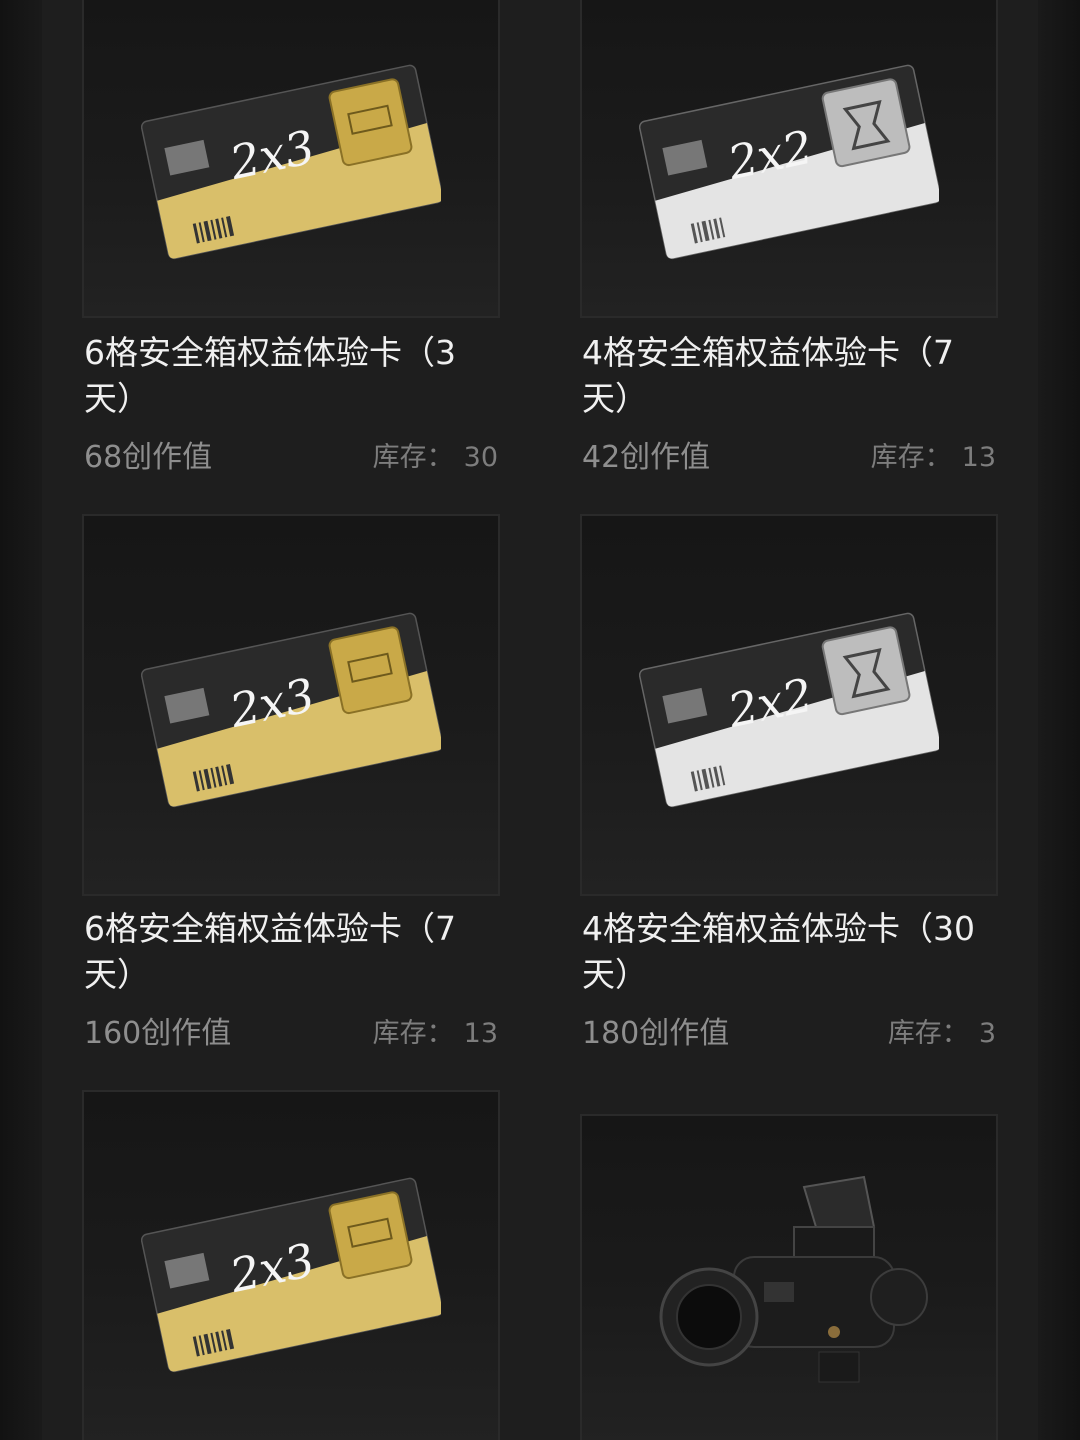 The width and height of the screenshot is (1080, 1440). I want to click on product-title: 4格安全箱权益体验卡（30天）, so click(778, 951).